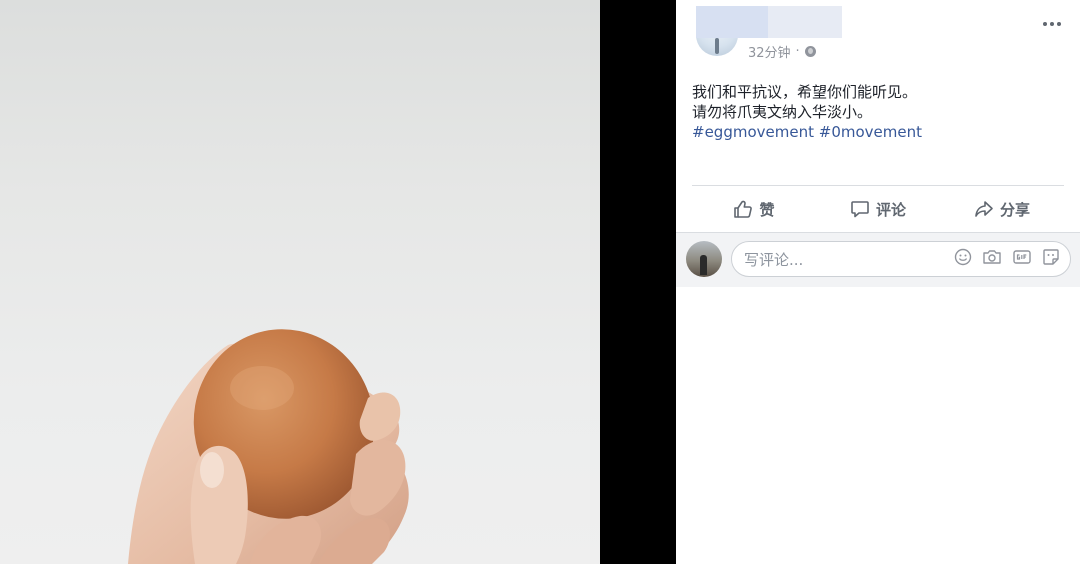  Describe the element at coordinates (810, 51) in the screenshot. I see `globe-icon` at that location.